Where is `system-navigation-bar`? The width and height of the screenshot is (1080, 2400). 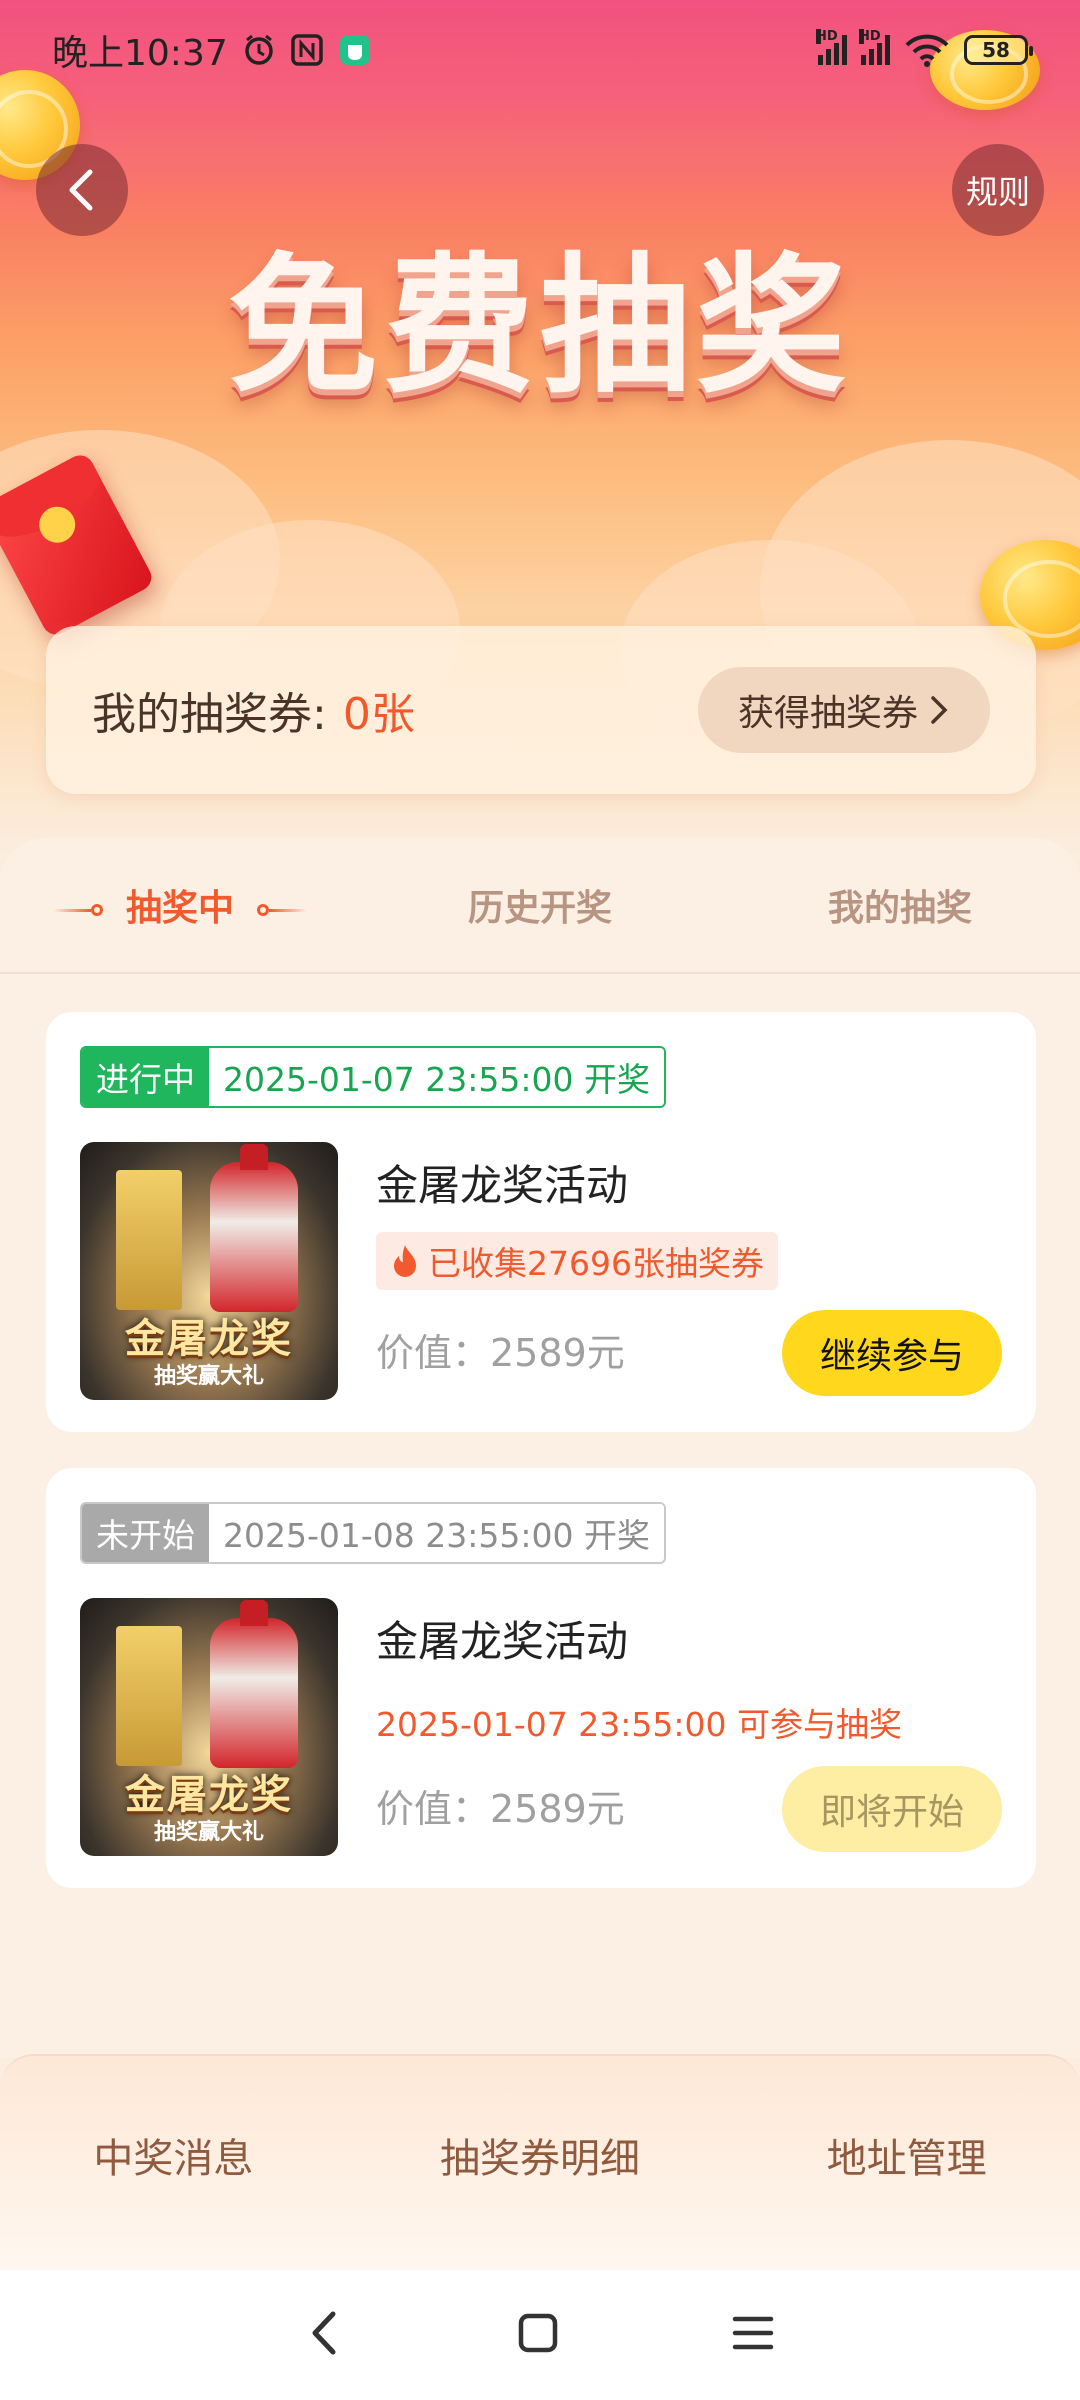
system-navigation-bar is located at coordinates (540, 2335).